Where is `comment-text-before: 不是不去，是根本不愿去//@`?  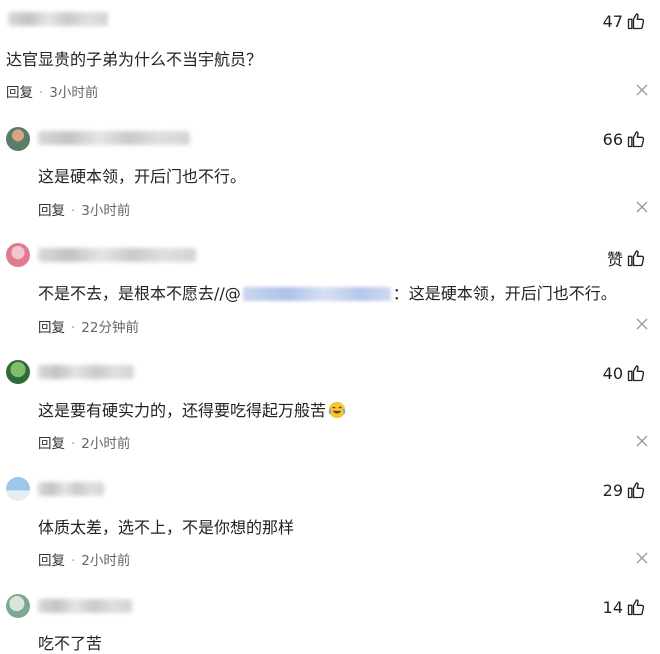
comment-text-before: 不是不去，是根本不愿去//@ is located at coordinates (139, 293).